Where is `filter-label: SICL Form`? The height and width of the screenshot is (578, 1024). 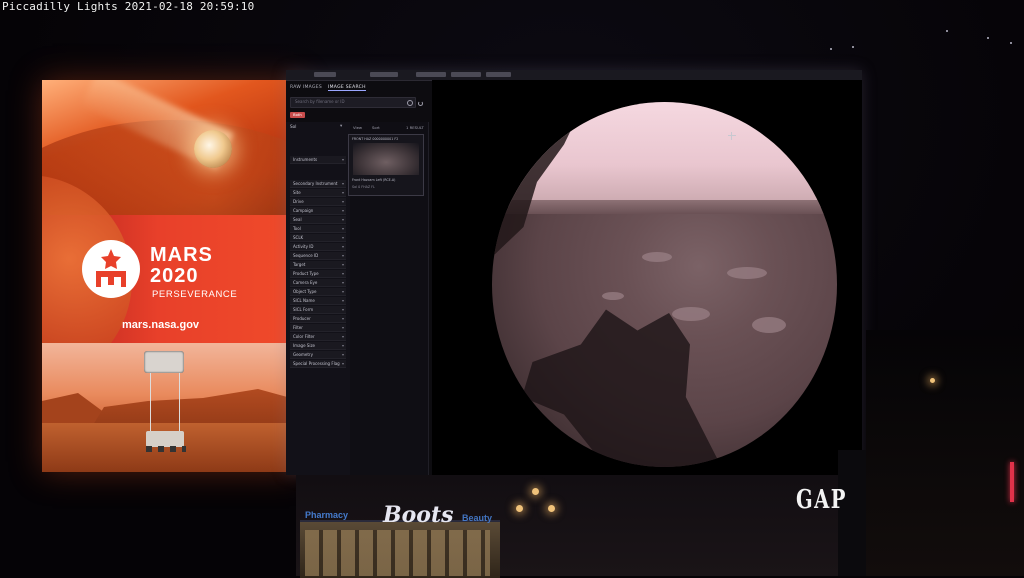
filter-label: SICL Form is located at coordinates (303, 309).